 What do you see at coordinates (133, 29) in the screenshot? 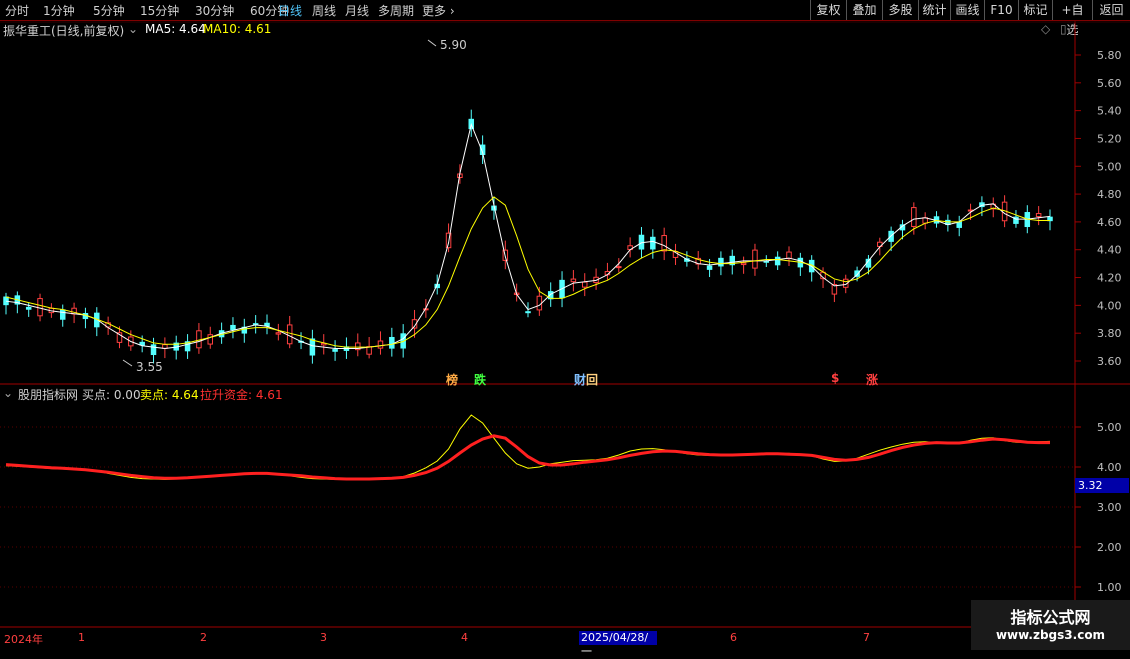
I see `settings-circle-icon: ⌄` at bounding box center [133, 29].